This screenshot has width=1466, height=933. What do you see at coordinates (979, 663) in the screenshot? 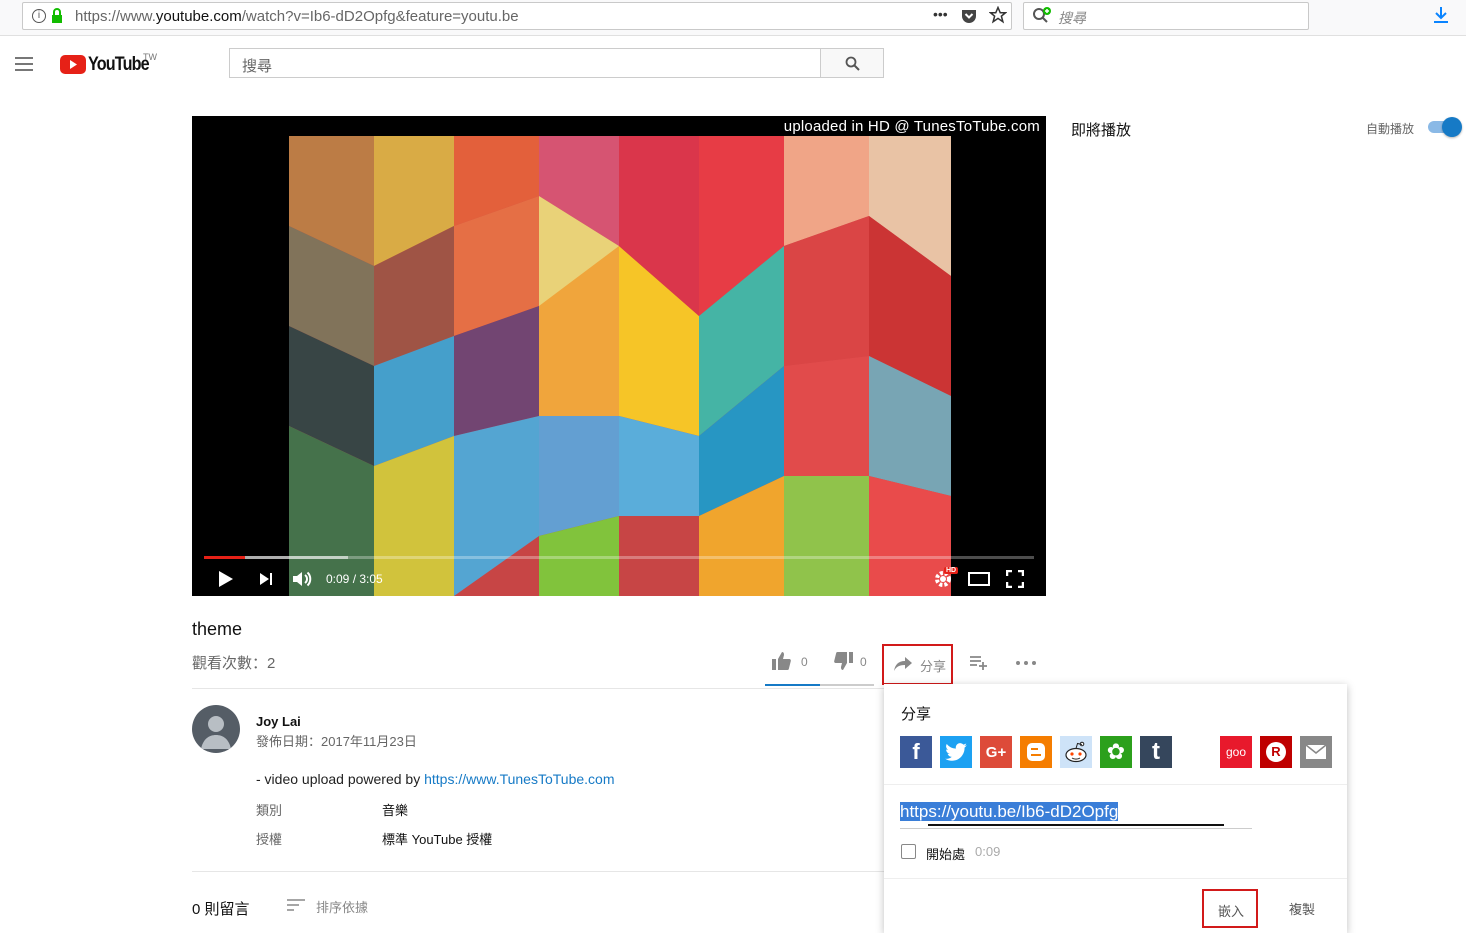
I see `add-to-playlist-icon` at bounding box center [979, 663].